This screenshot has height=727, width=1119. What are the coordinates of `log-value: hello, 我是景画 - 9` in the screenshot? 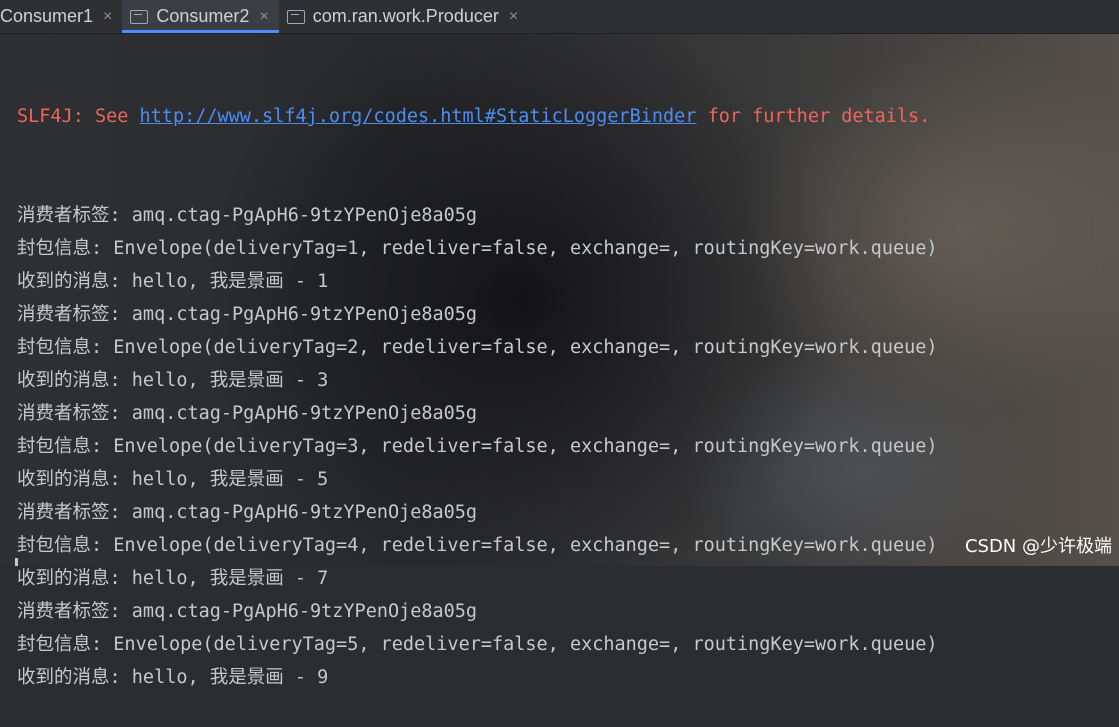 It's located at (230, 677).